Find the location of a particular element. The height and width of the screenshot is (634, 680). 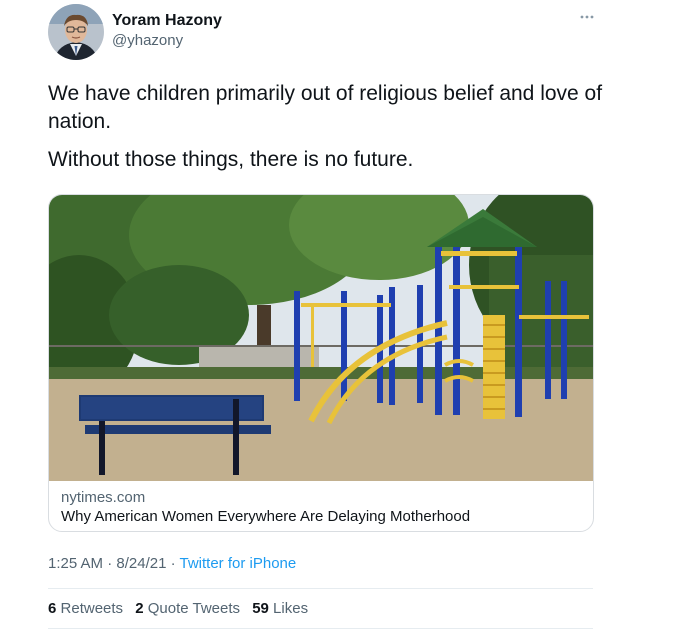

quote-tweets-label: Quote Tweets is located at coordinates (194, 608).